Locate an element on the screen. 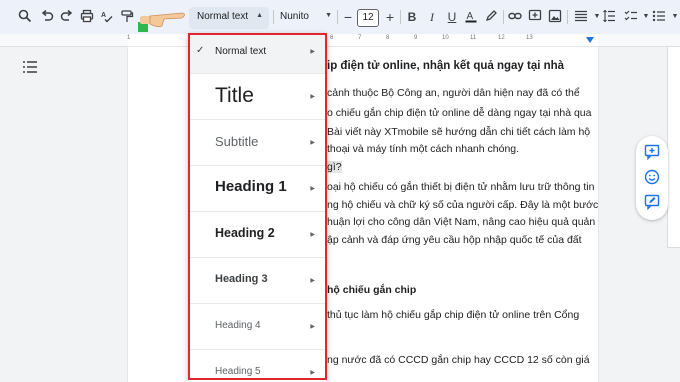 Image resolution: width=680 pixels, height=382 pixels. font-value: Nunito is located at coordinates (294, 16).